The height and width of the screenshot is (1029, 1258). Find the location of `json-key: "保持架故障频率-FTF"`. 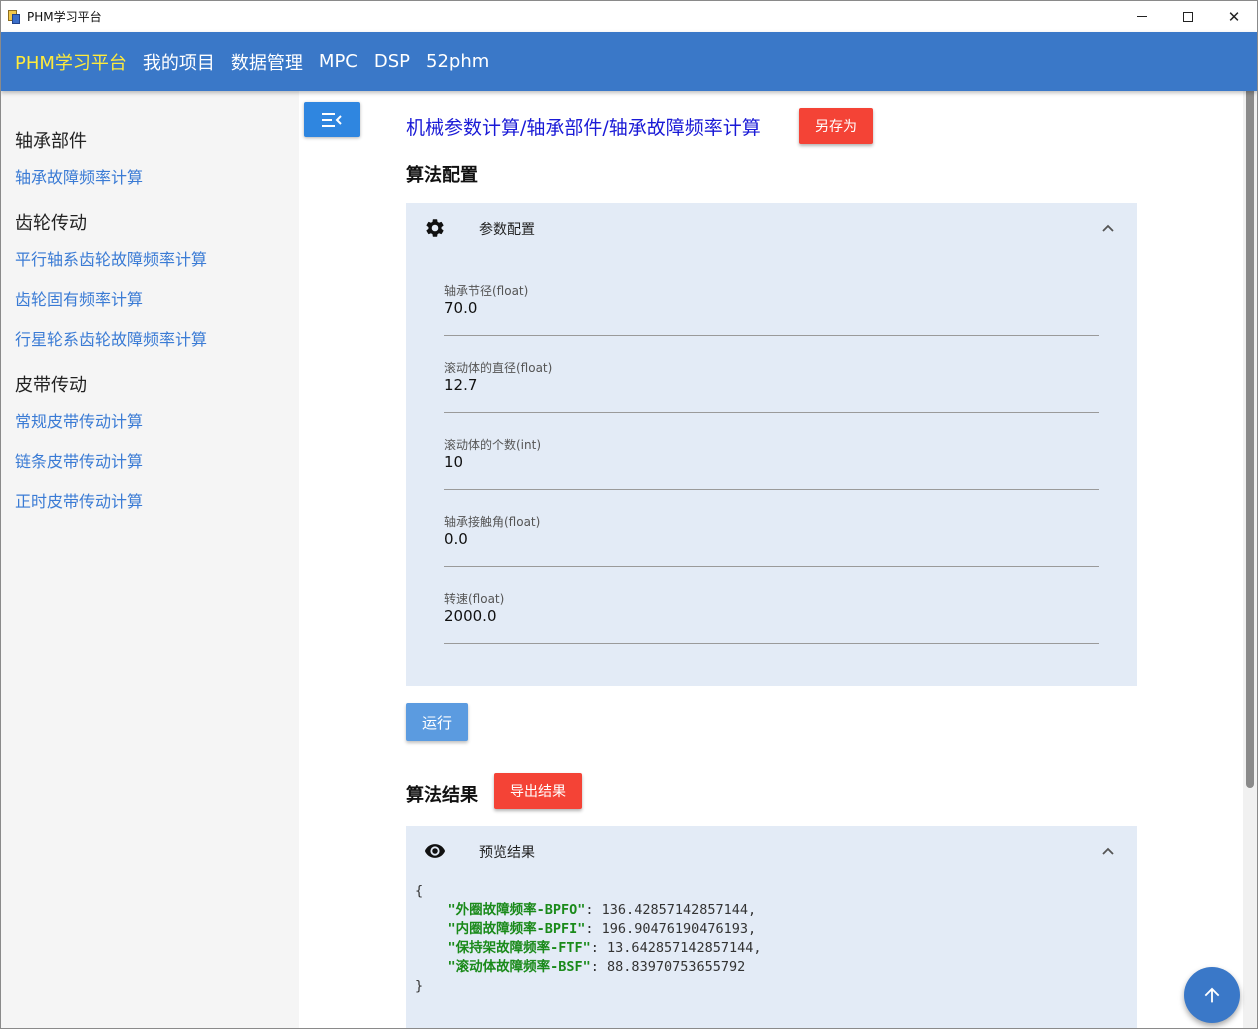

json-key: "保持架故障频率-FTF" is located at coordinates (519, 948).